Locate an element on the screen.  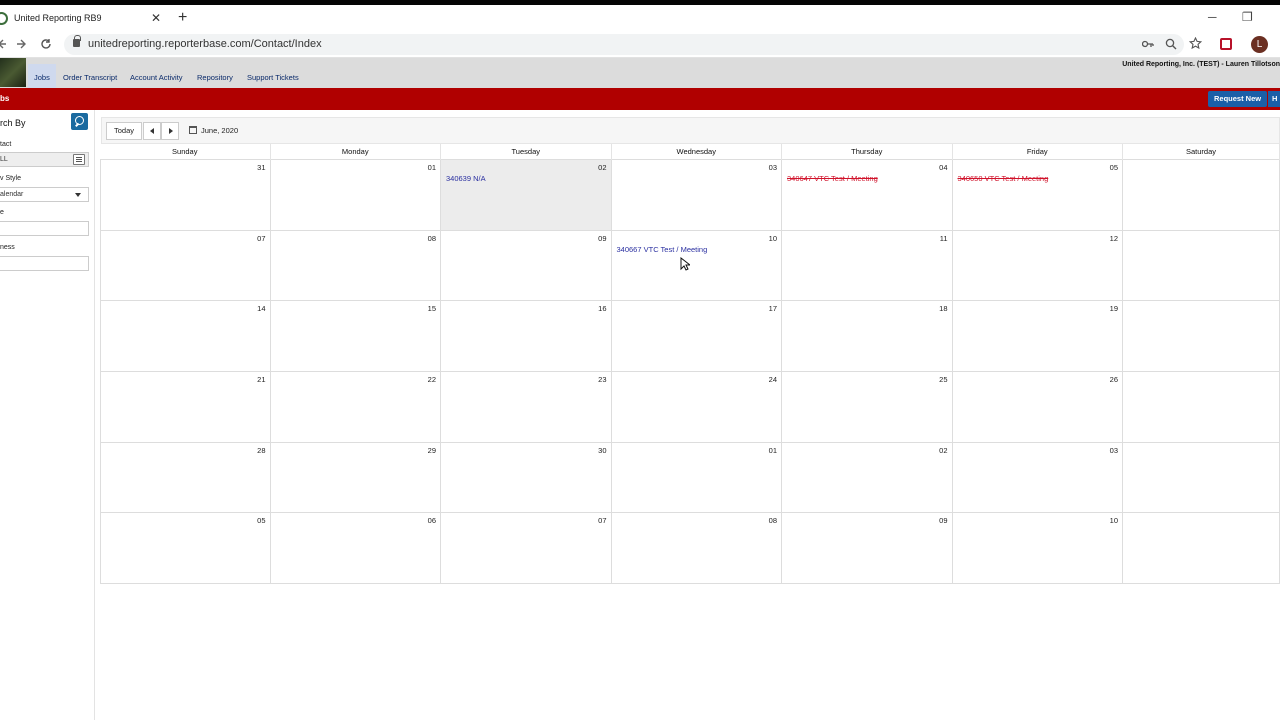
day-number: 05 is located at coordinates (1113, 167).